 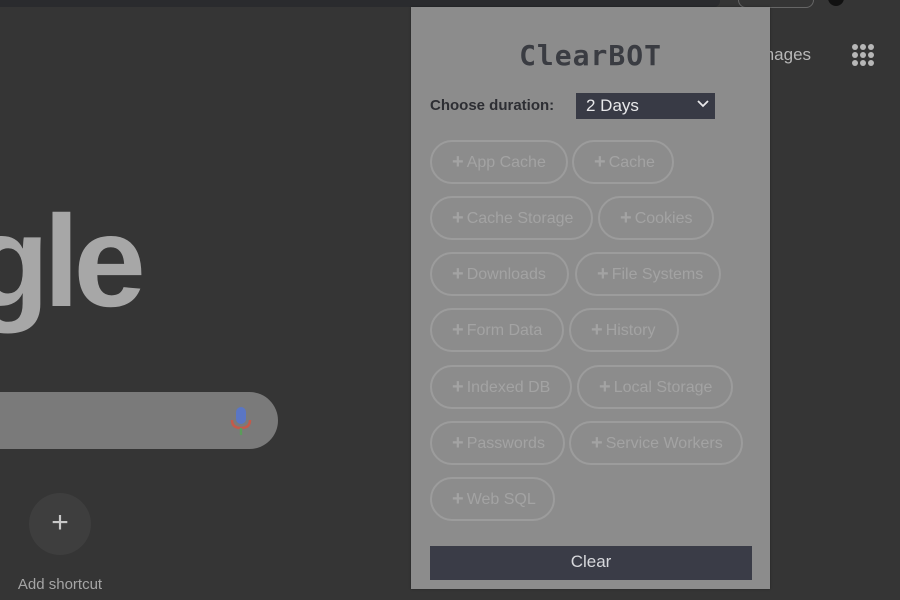 What do you see at coordinates (241, 421) in the screenshot?
I see `microphone-icon` at bounding box center [241, 421].